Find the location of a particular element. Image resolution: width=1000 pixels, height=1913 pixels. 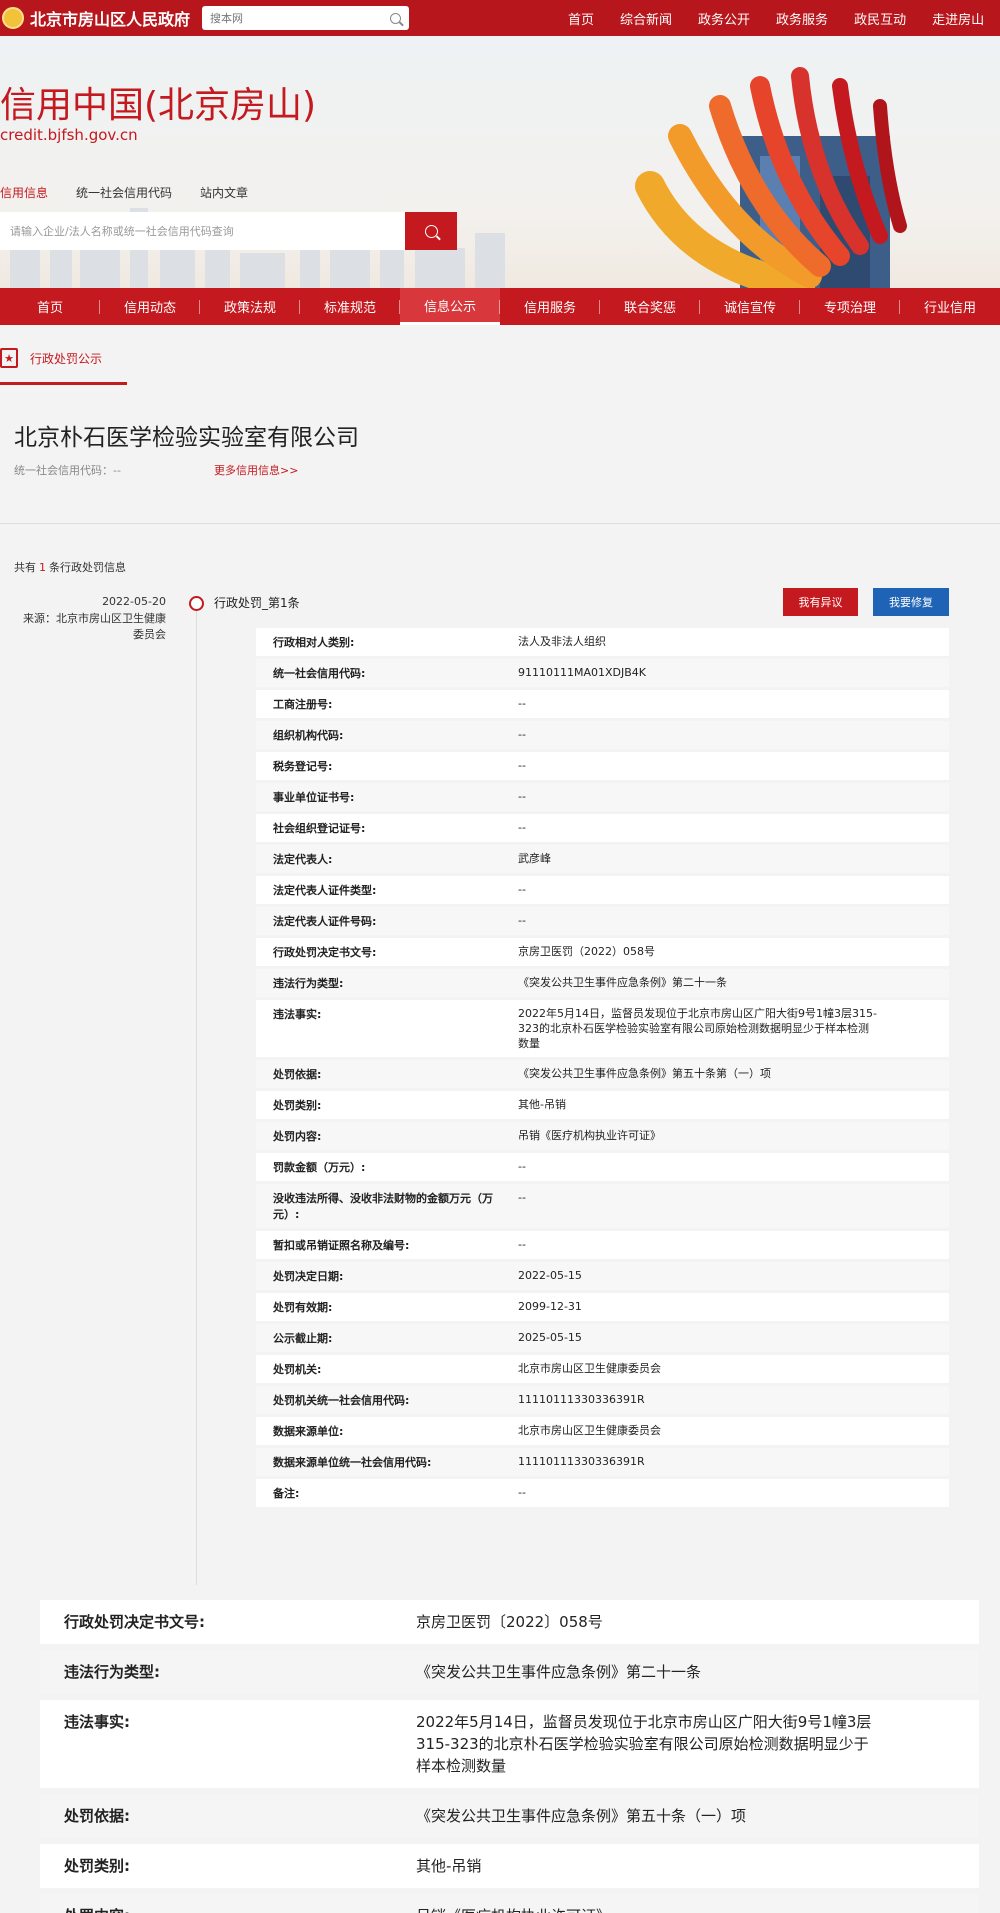

top-nav-item: 政务服务 is located at coordinates (802, 18).